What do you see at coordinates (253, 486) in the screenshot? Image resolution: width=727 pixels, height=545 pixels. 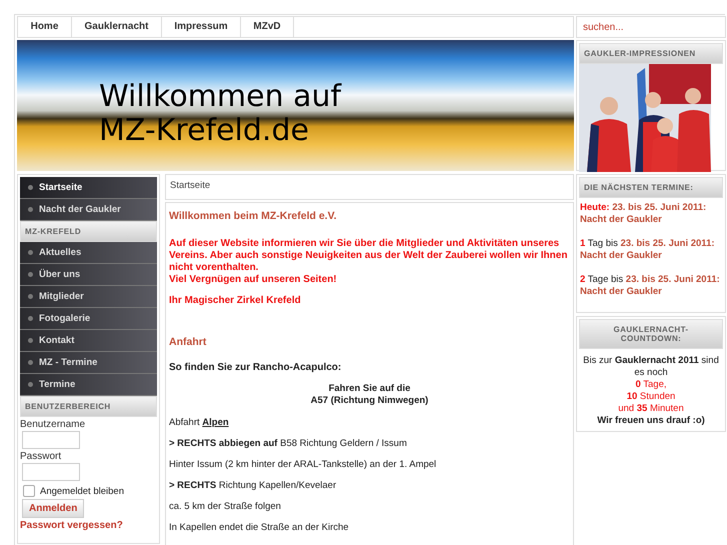 I see `directions-text: > RECHTS Richtung Kapellen/Kevelaer` at bounding box center [253, 486].